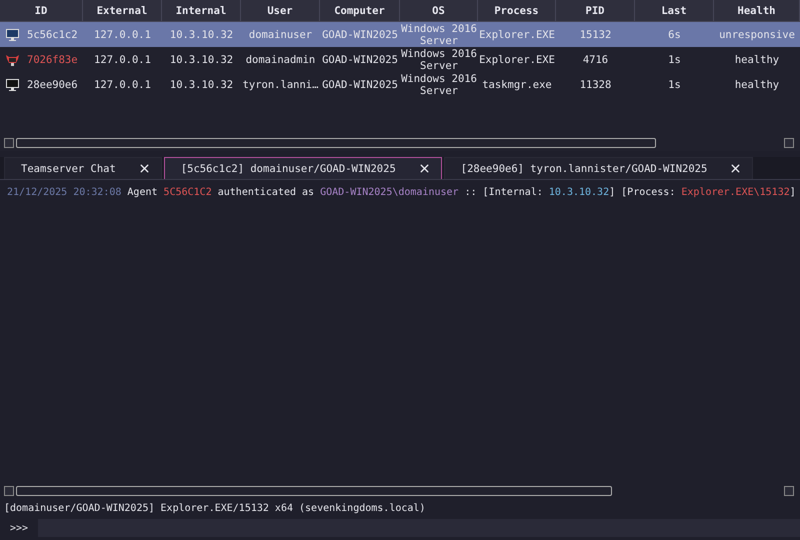 The image size is (800, 540). Describe the element at coordinates (214, 509) in the screenshot. I see `status-text: [domainuser/GOAD-WIN2025] Explorer.EXE/15132 x64 (sevenkingdoms.local)` at that location.